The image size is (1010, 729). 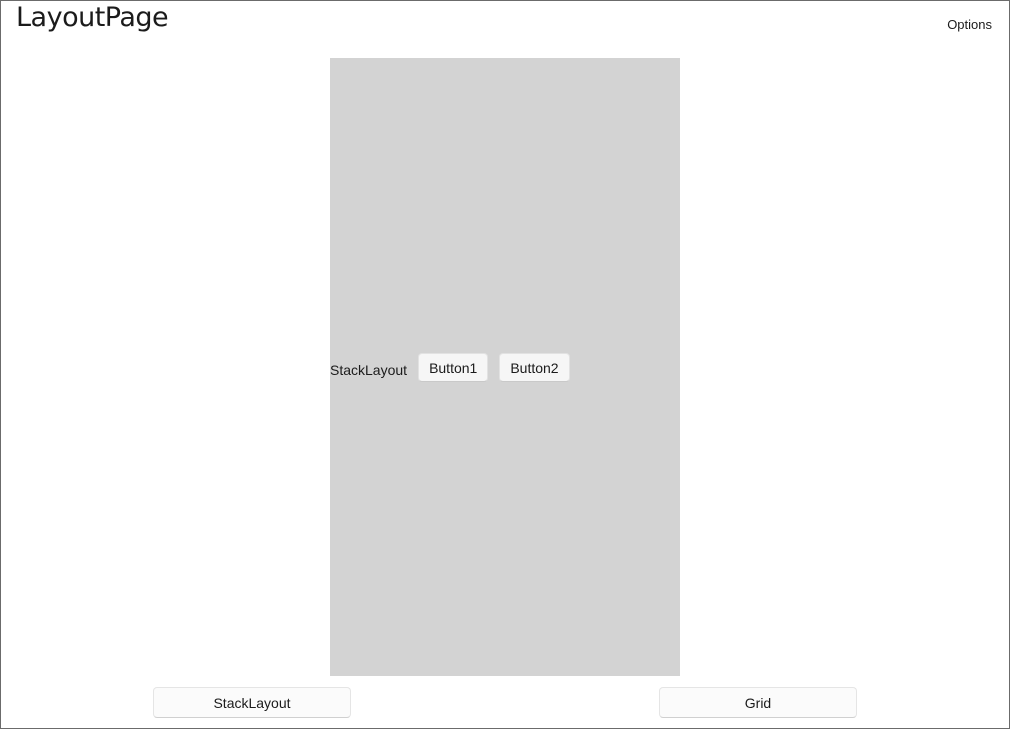 I want to click on options-menu-button: Options, so click(x=969, y=24).